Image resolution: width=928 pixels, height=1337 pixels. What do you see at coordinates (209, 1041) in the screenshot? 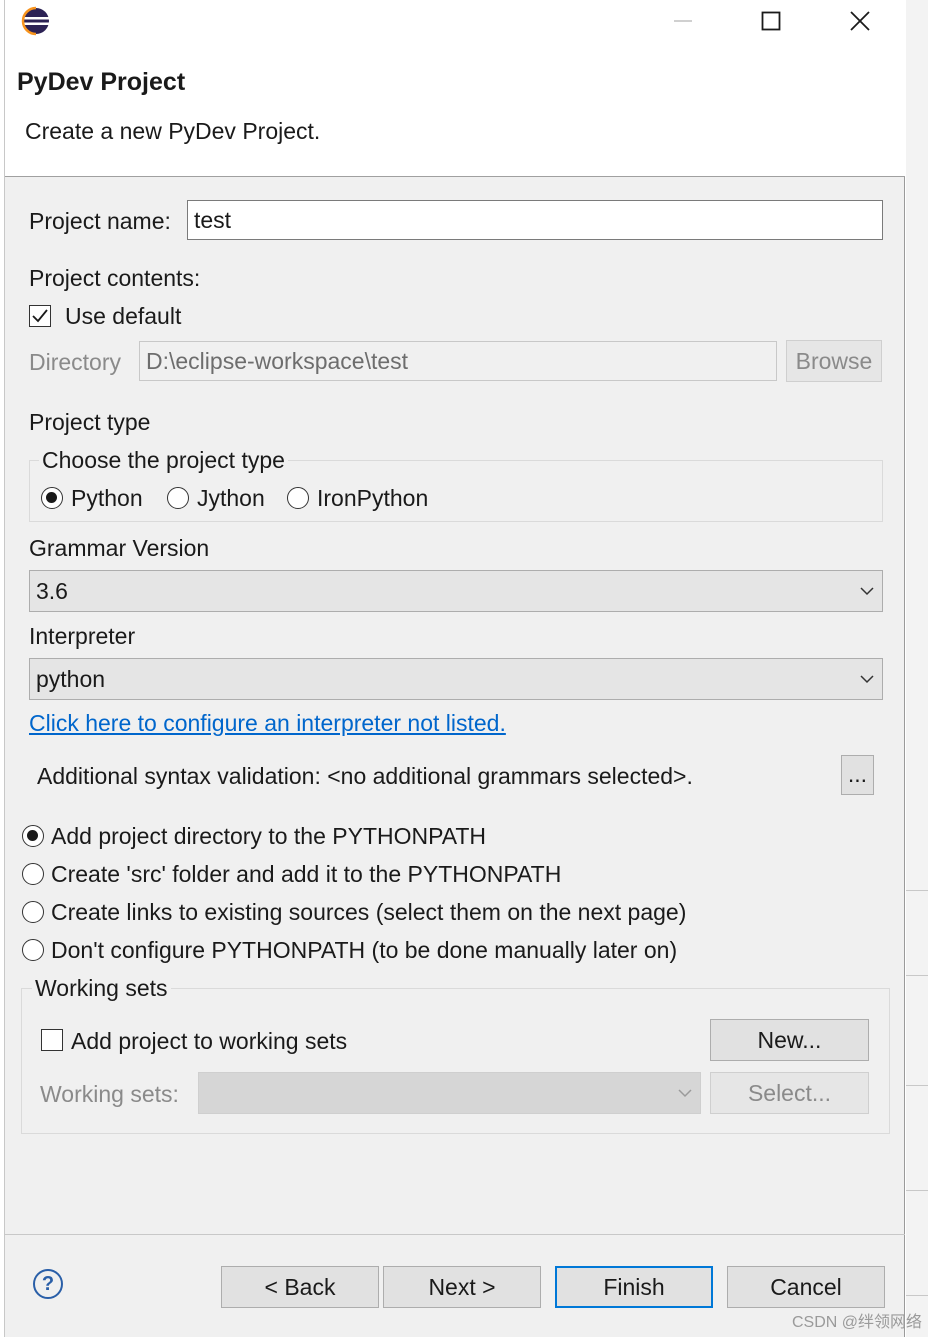
I see `add-to-working-sets-label: Add project to working sets` at bounding box center [209, 1041].